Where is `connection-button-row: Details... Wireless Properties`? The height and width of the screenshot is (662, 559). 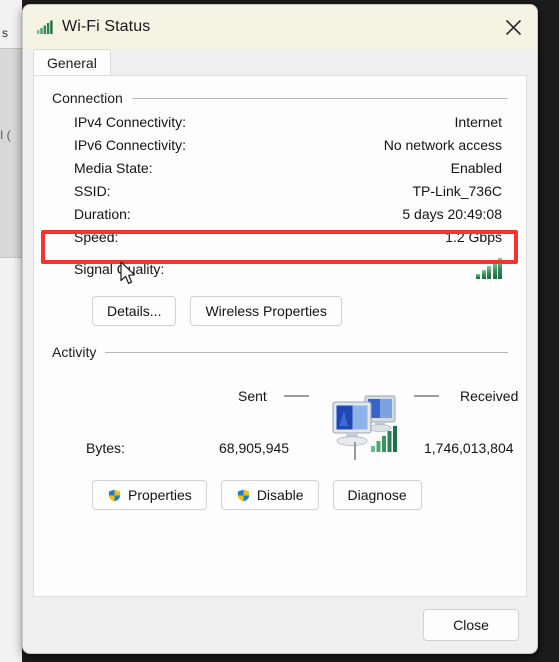 connection-button-row: Details... Wireless Properties is located at coordinates (280, 311).